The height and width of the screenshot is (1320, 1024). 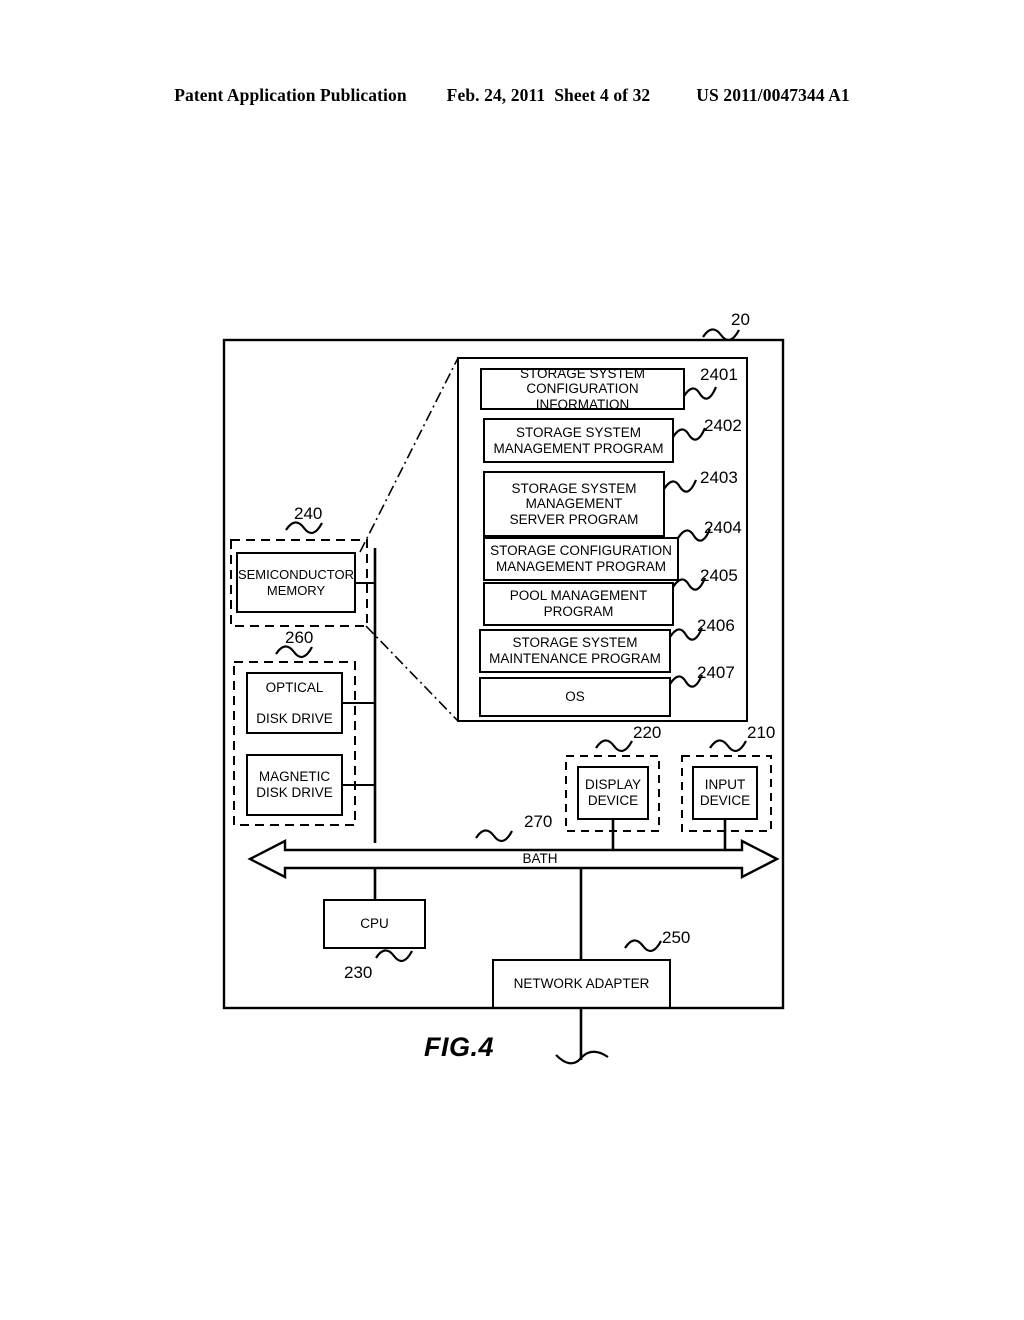 What do you see at coordinates (719, 575) in the screenshot?
I see `ref-number-2405: 2405` at bounding box center [719, 575].